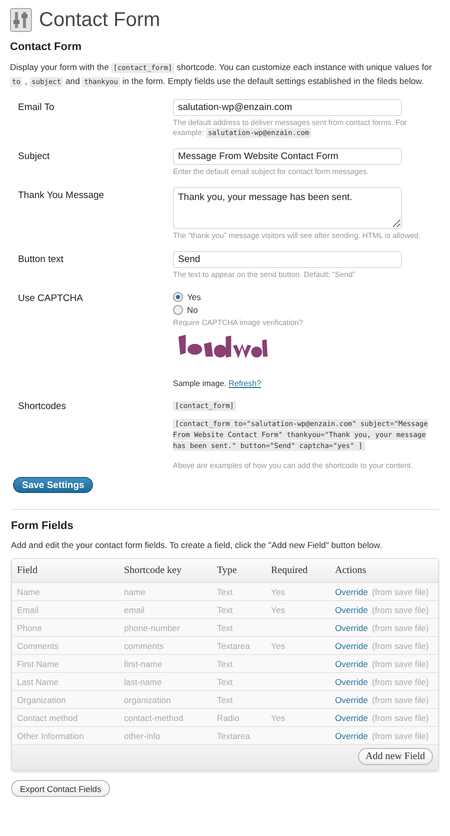  I want to click on text-field: Message From Website Contact Form, so click(287, 156).